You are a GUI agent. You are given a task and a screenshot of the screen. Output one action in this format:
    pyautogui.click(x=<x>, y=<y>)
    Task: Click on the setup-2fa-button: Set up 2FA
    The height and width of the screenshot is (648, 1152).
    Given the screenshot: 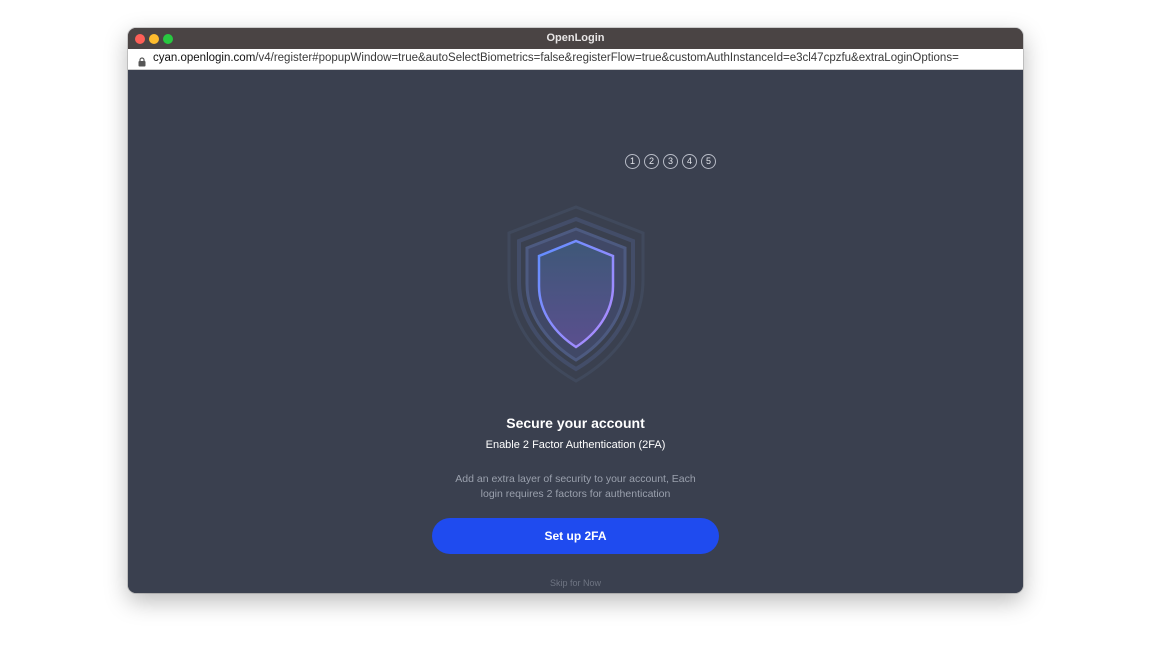 What is the action you would take?
    pyautogui.click(x=575, y=536)
    